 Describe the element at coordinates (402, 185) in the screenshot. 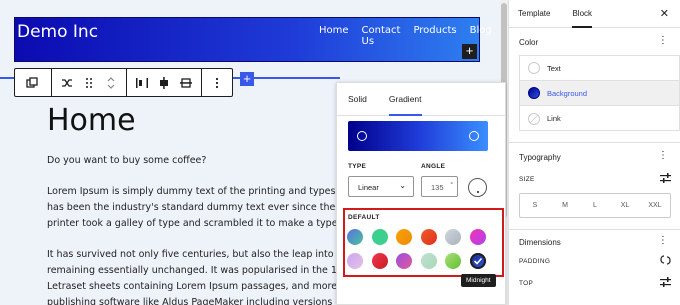

I see `chevron-down-icon: ⌄` at that location.